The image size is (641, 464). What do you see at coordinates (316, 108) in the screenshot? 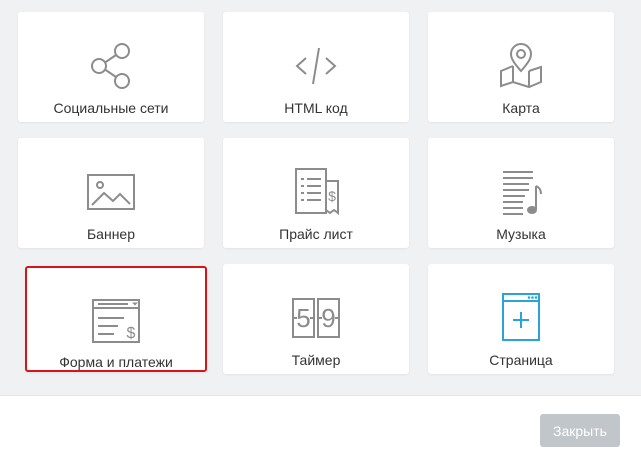
I see `tile-label: HTML код` at bounding box center [316, 108].